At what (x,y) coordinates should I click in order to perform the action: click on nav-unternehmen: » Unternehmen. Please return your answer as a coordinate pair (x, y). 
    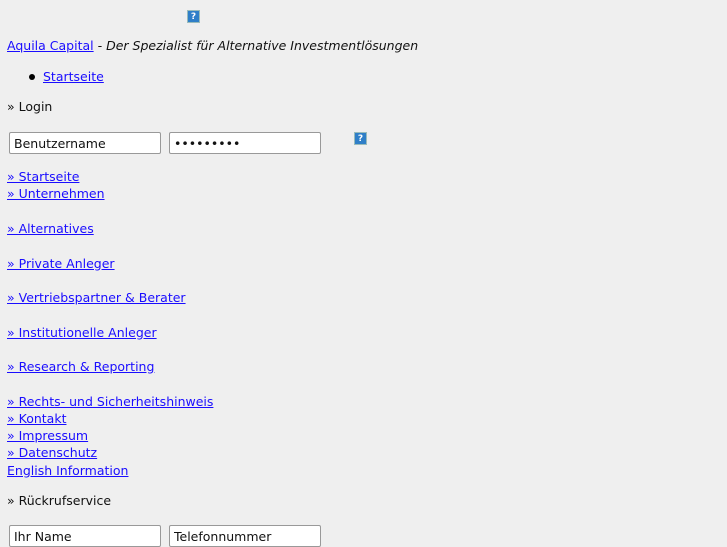
    Looking at the image, I should click on (56, 194).